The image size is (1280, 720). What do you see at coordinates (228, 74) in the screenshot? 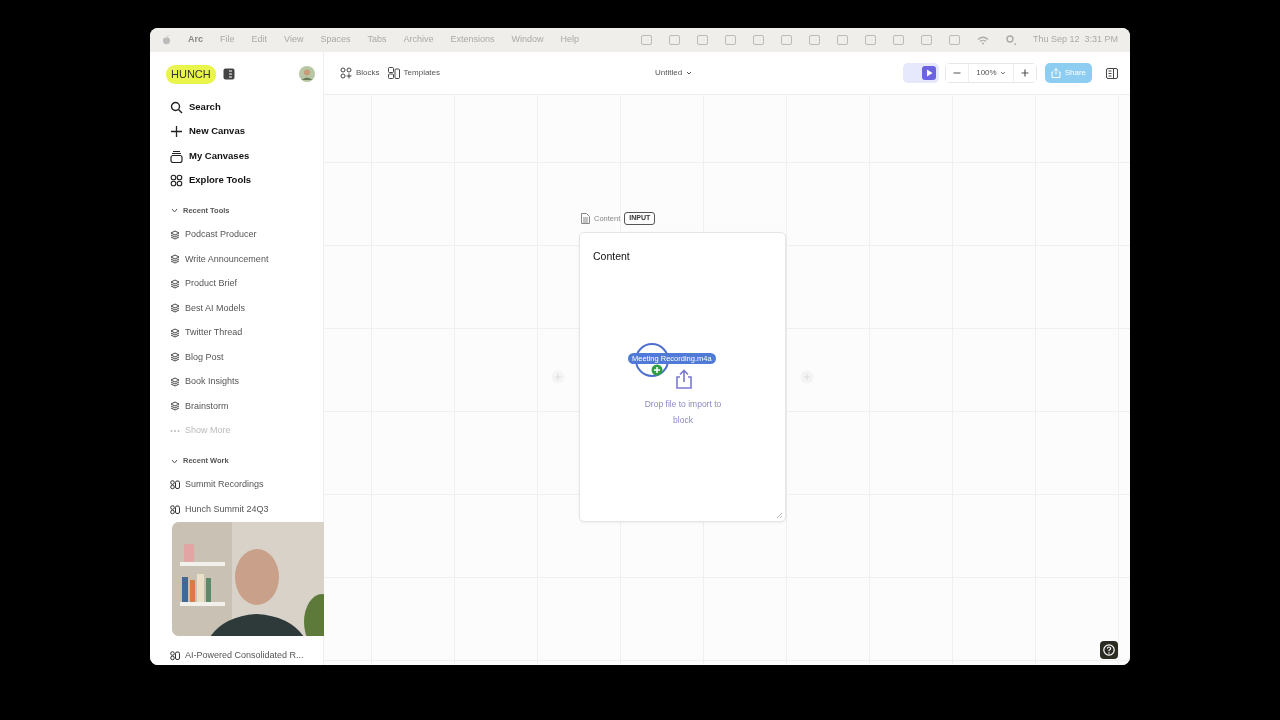
I see `sidebar-toggle-icon` at bounding box center [228, 74].